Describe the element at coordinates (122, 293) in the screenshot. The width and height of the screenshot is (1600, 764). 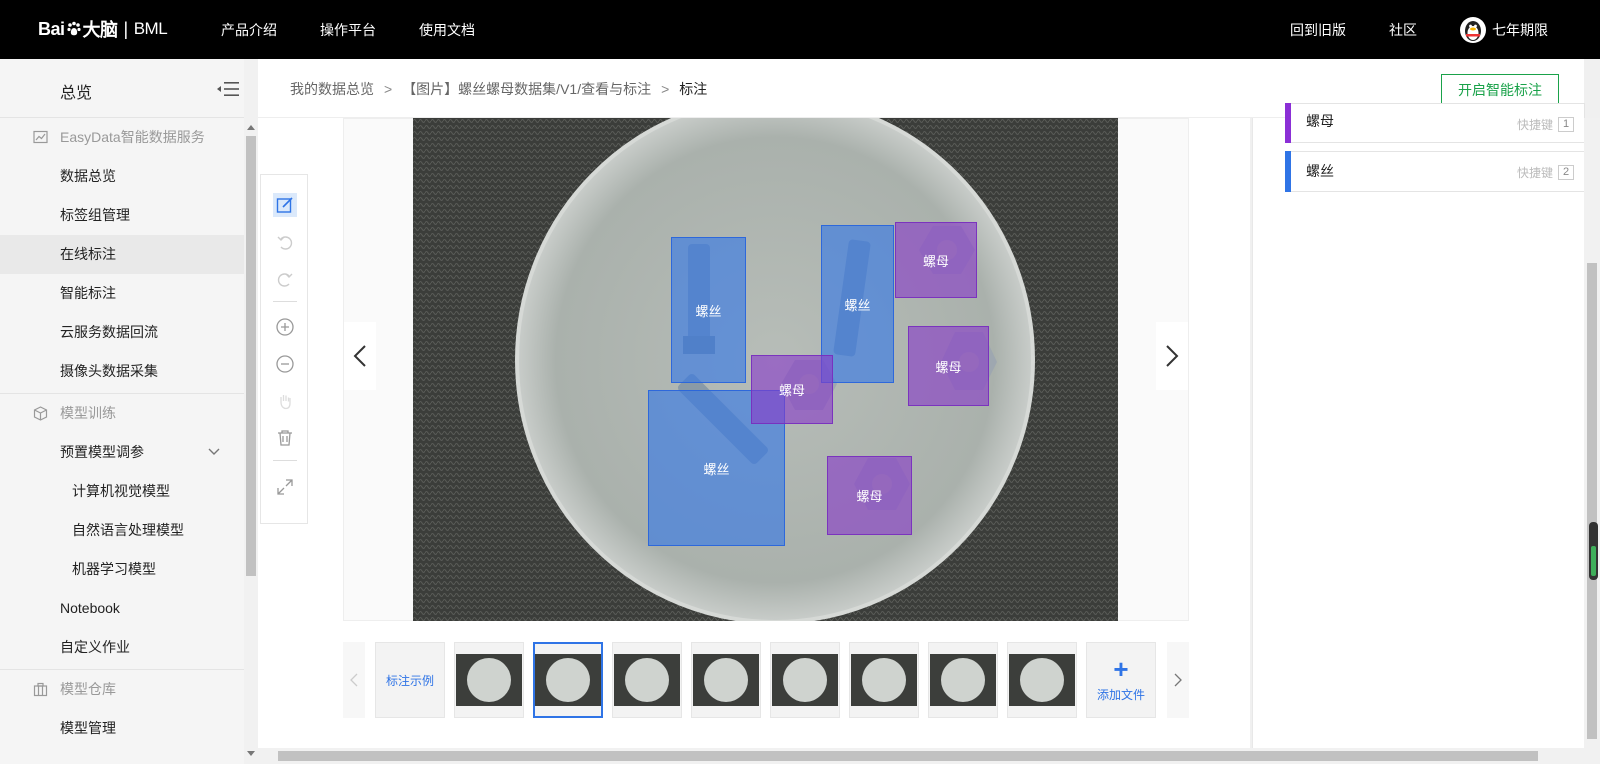
I see `sidebar-item-smart-label: 智能标注` at that location.